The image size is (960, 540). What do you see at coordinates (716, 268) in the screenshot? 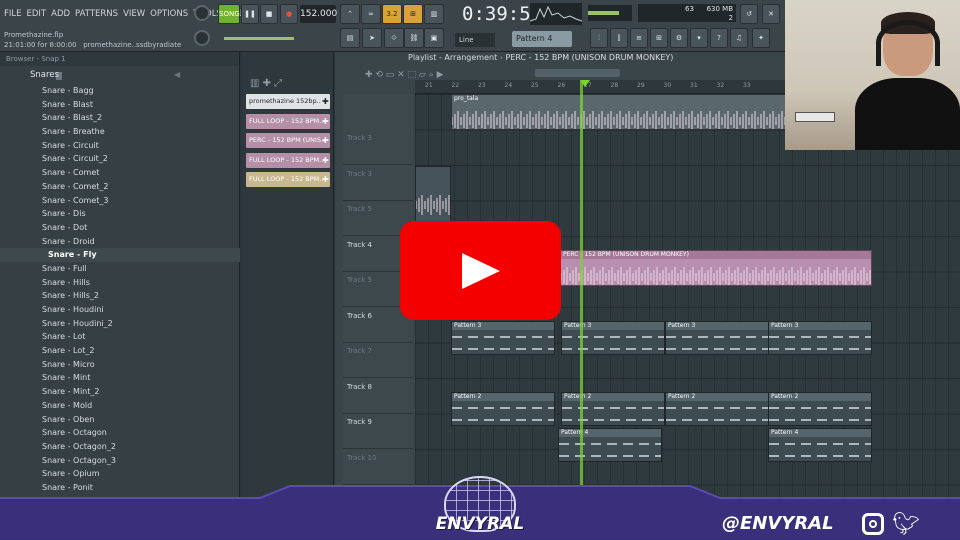
I see `perc-clip: PERC - 152 BPM (UNISON DRUM MONKEY)` at bounding box center [716, 268].